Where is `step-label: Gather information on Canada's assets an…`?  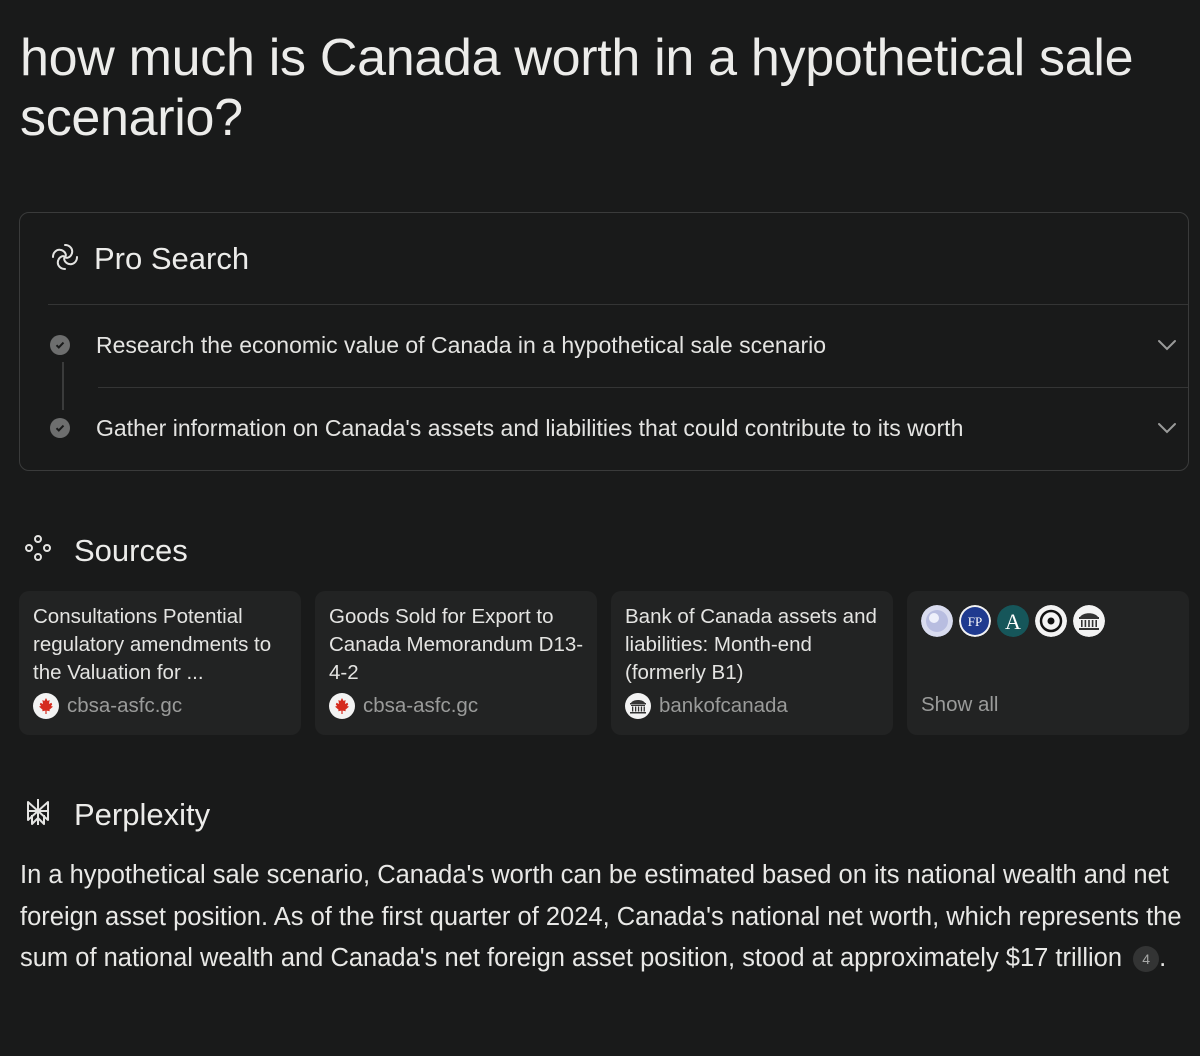
step-label: Gather information on Canada's assets an… is located at coordinates (530, 427).